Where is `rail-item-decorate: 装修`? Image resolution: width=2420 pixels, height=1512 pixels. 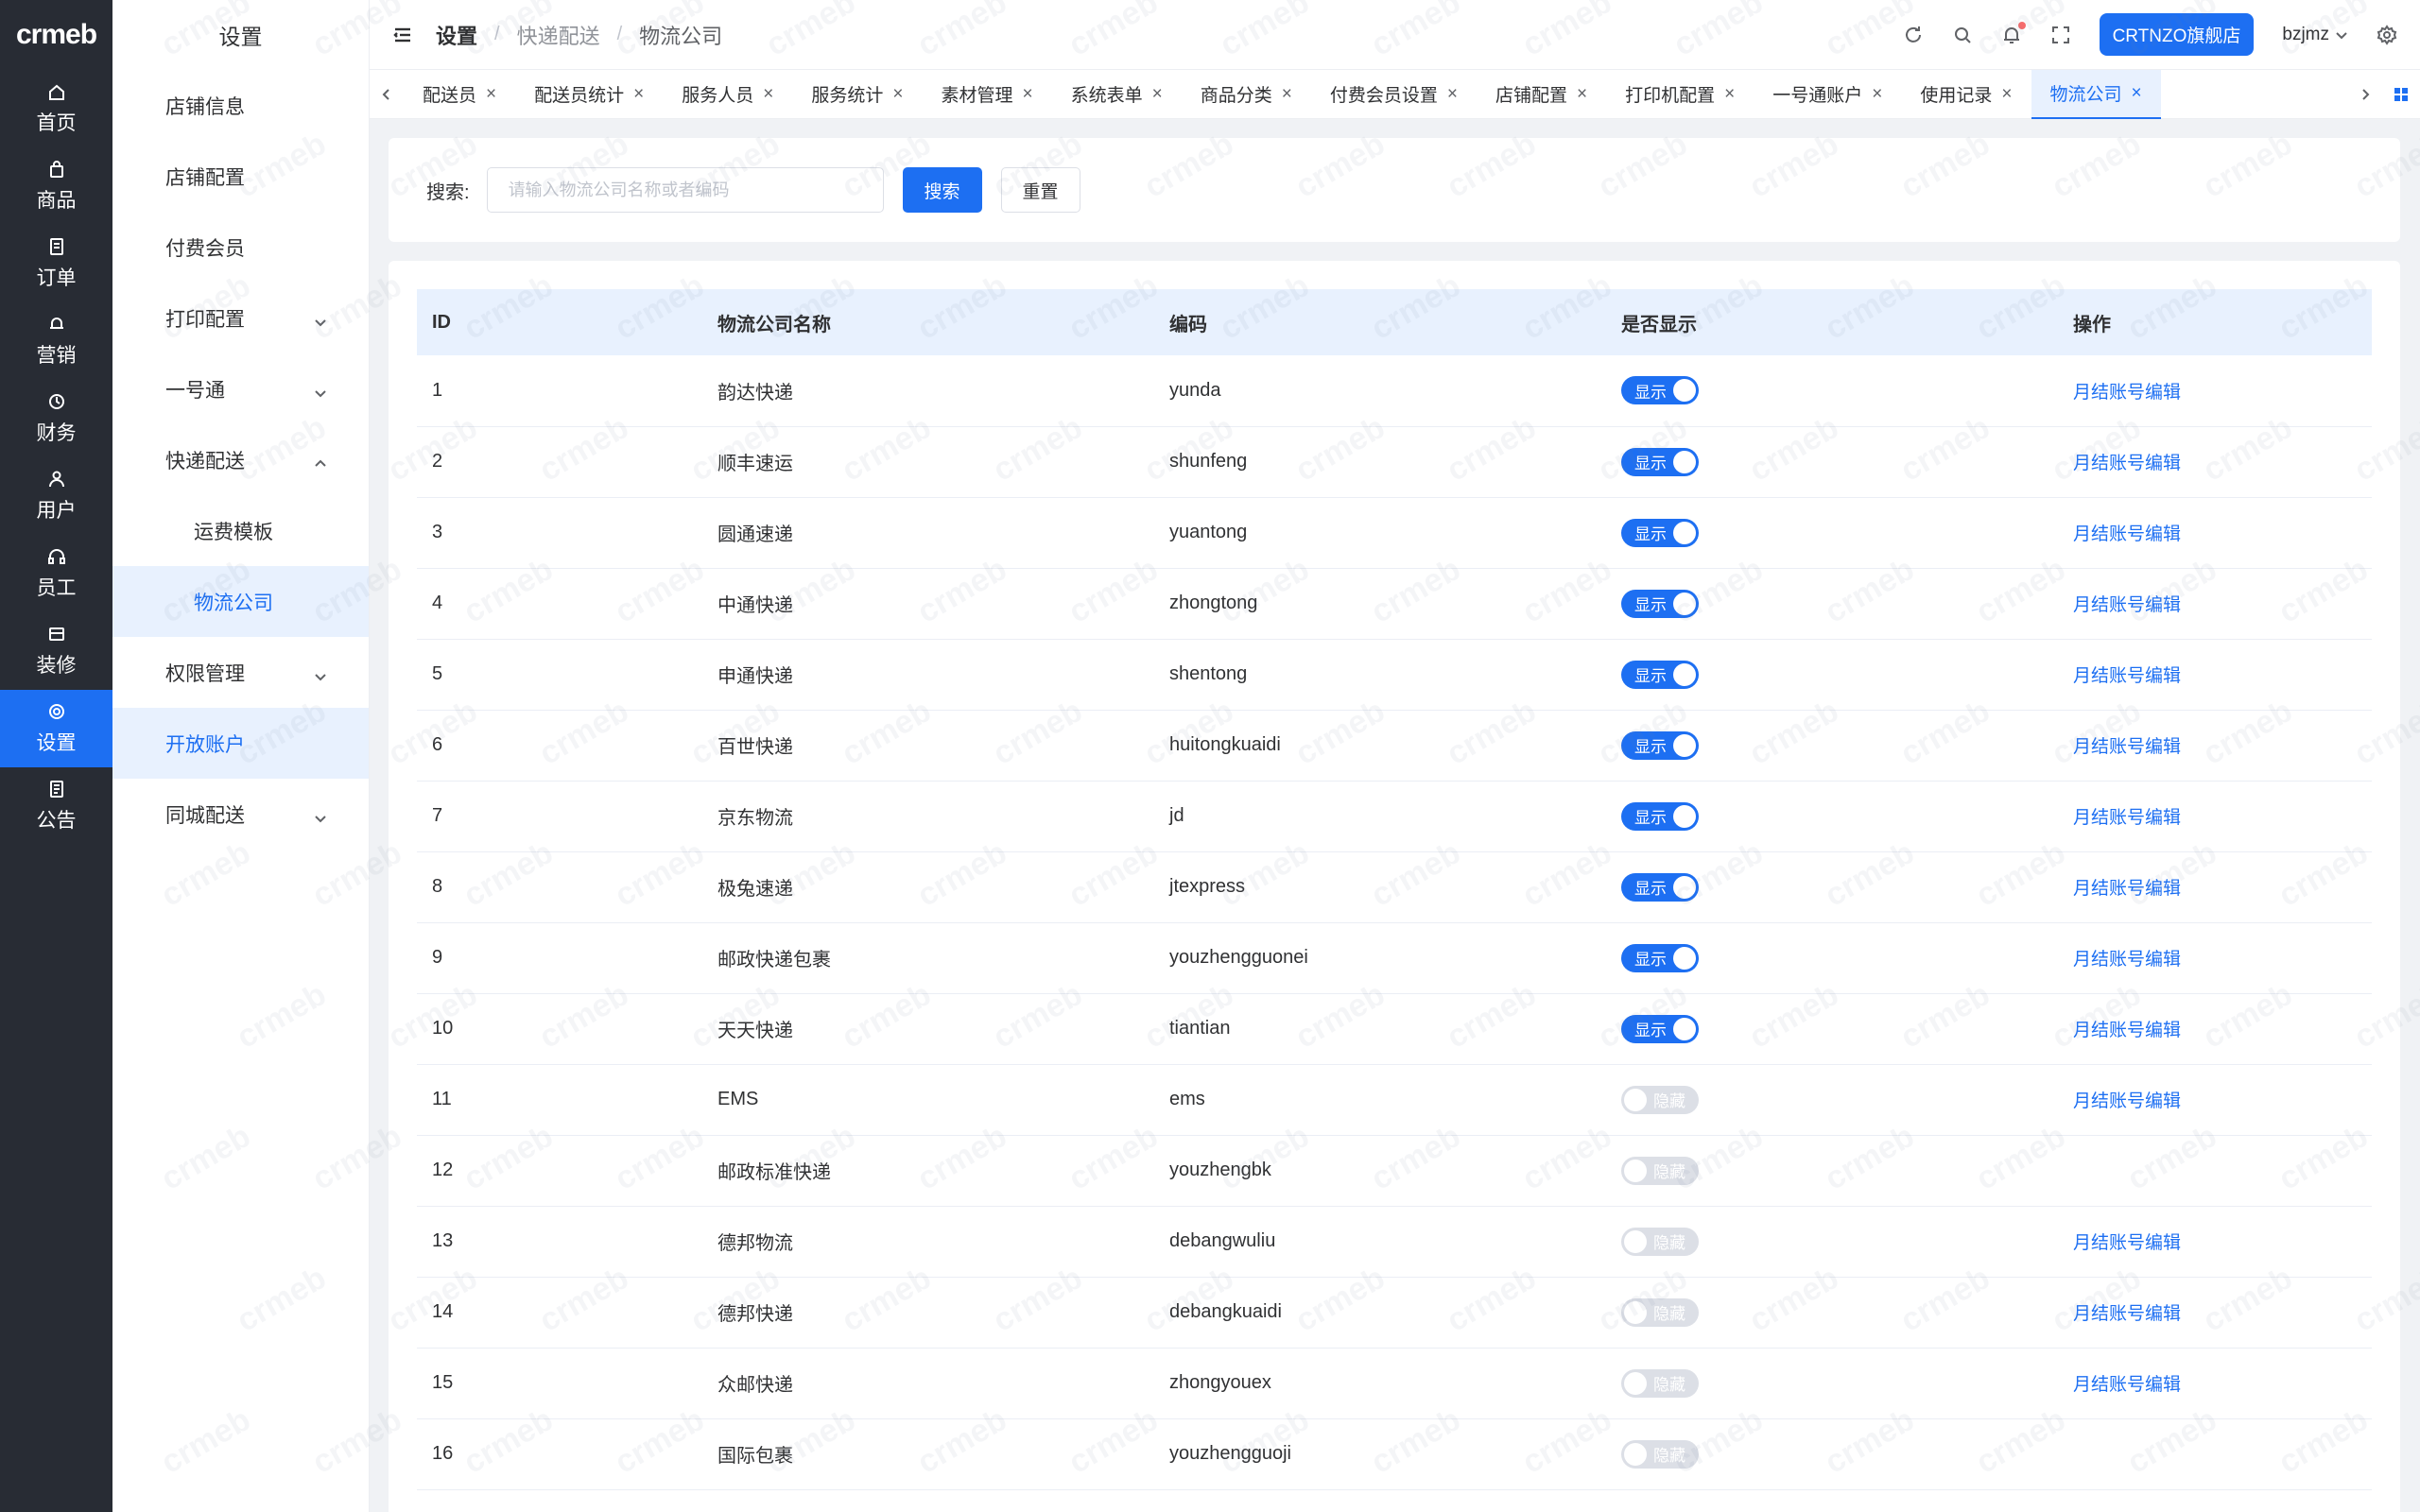 rail-item-decorate: 装修 is located at coordinates (56, 651).